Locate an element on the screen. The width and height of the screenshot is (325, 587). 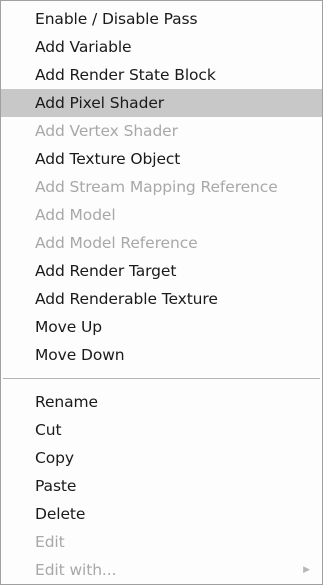
menu-item-cut: Cut is located at coordinates (161, 430).